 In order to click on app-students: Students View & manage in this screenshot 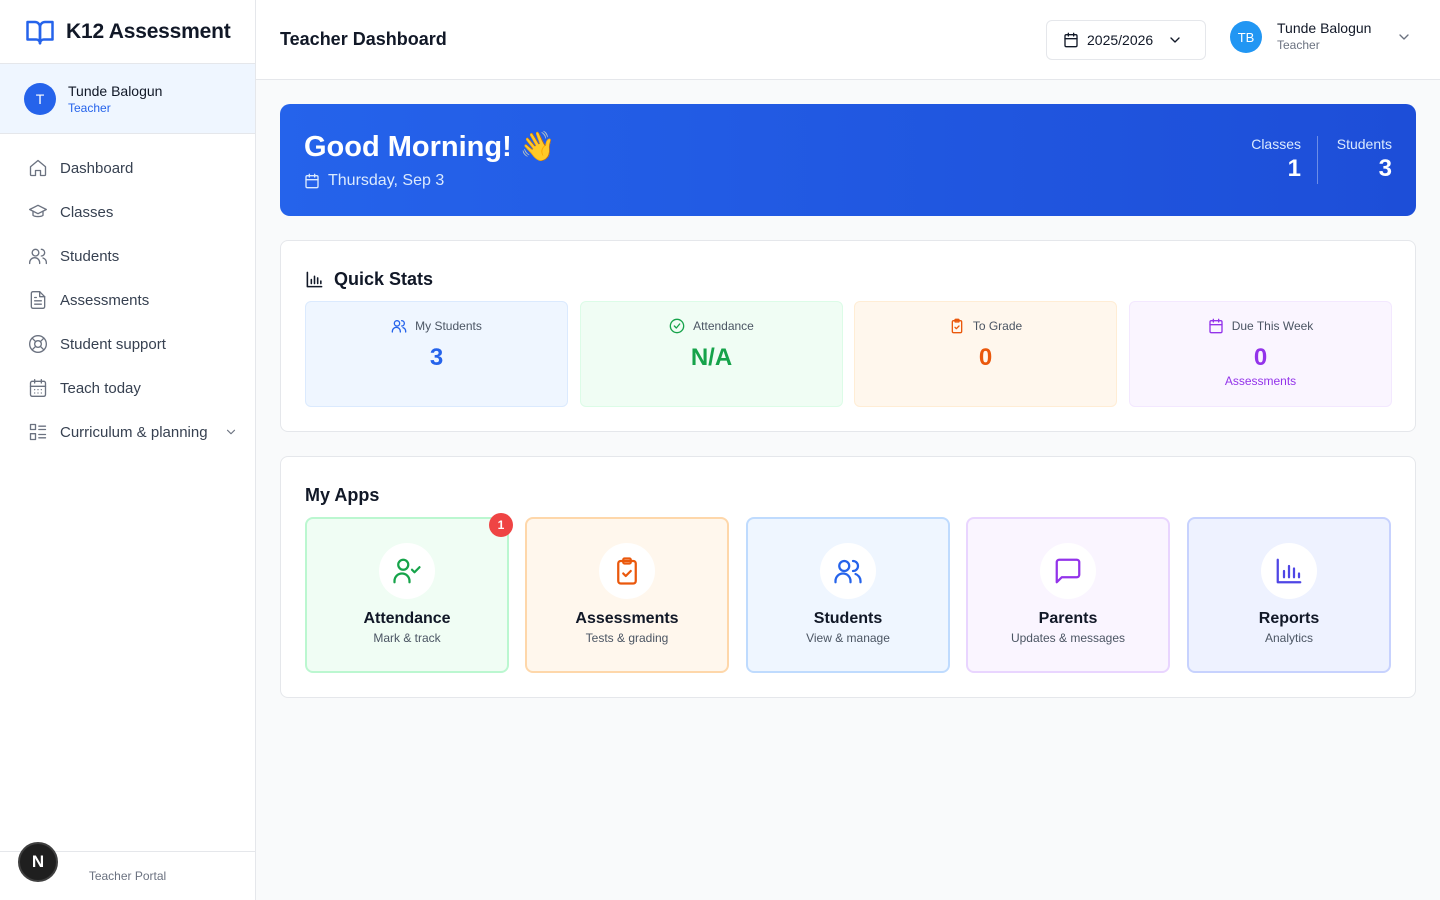, I will do `click(848, 595)`.